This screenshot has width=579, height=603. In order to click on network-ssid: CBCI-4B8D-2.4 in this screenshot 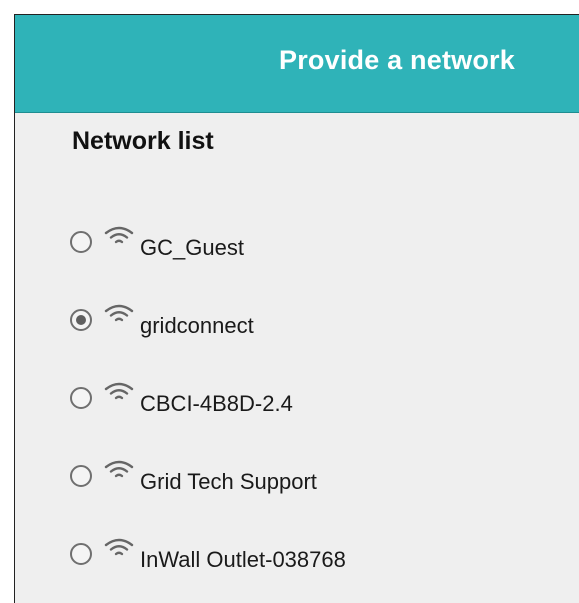, I will do `click(216, 403)`.